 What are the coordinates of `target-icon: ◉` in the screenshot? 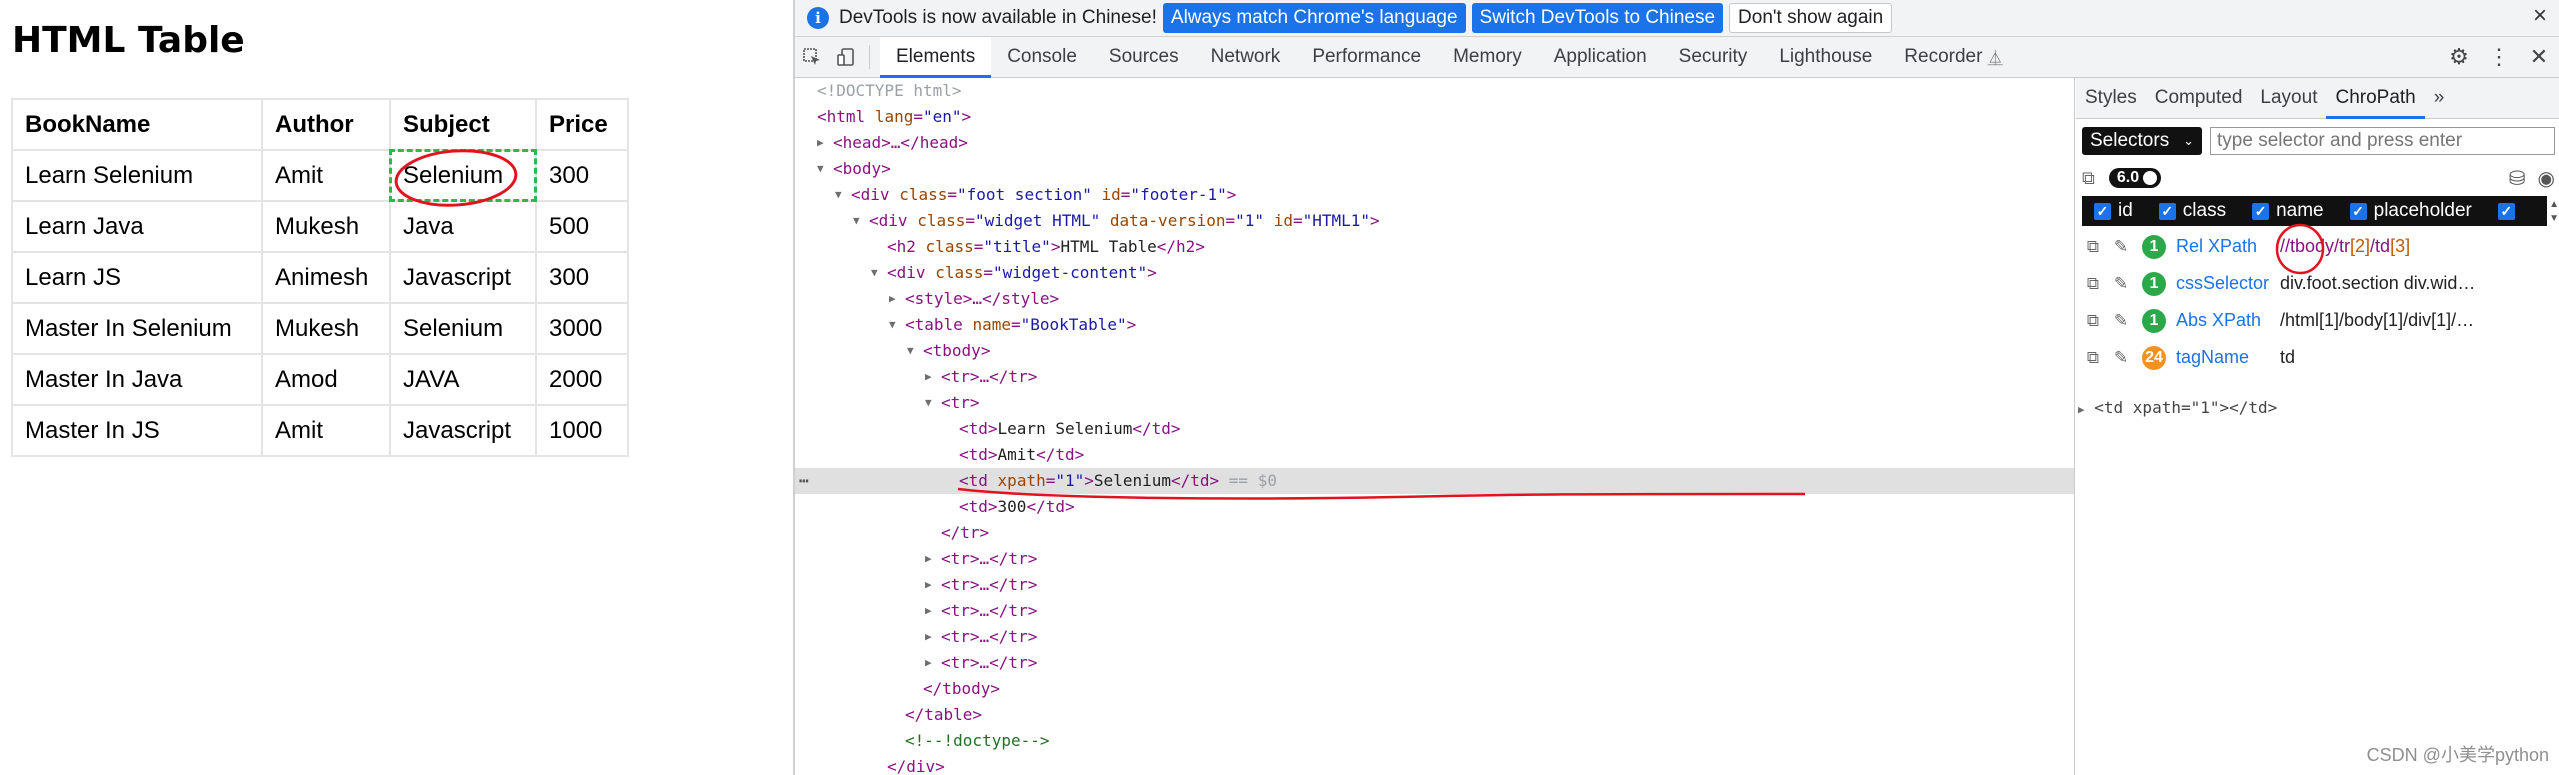 It's located at (2546, 178).